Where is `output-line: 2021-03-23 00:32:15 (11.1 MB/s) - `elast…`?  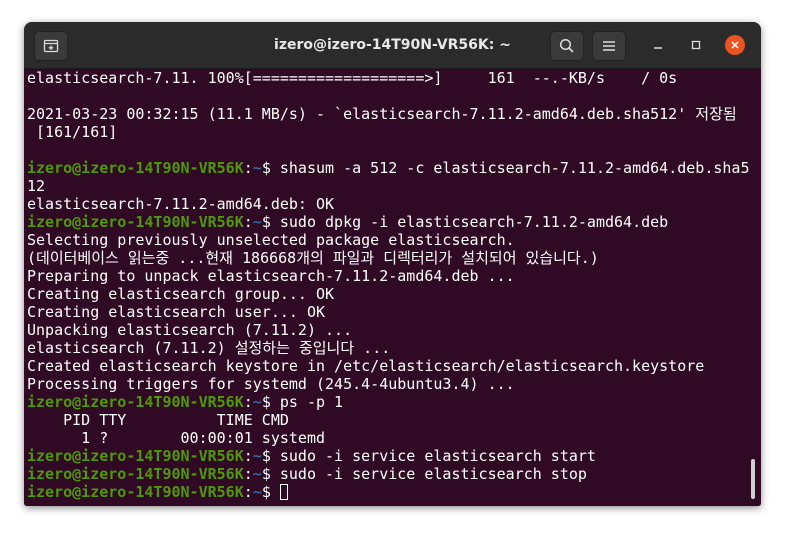
output-line: 2021-03-23 00:32:15 (11.1 MB/s) - `elast… is located at coordinates (382, 114).